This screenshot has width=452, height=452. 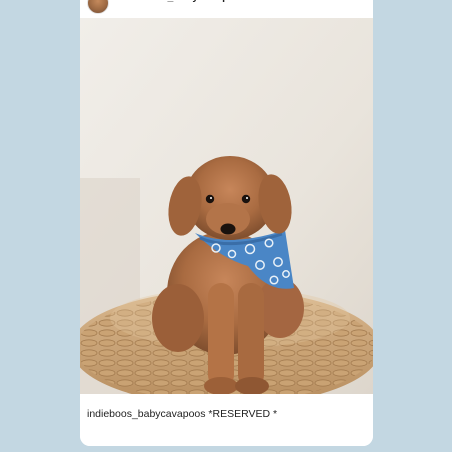 What do you see at coordinates (98, 7) in the screenshot?
I see `avatar` at bounding box center [98, 7].